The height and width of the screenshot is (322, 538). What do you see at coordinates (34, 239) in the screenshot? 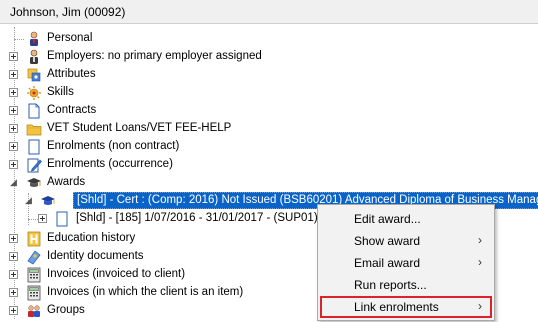
I see `history-icon` at bounding box center [34, 239].